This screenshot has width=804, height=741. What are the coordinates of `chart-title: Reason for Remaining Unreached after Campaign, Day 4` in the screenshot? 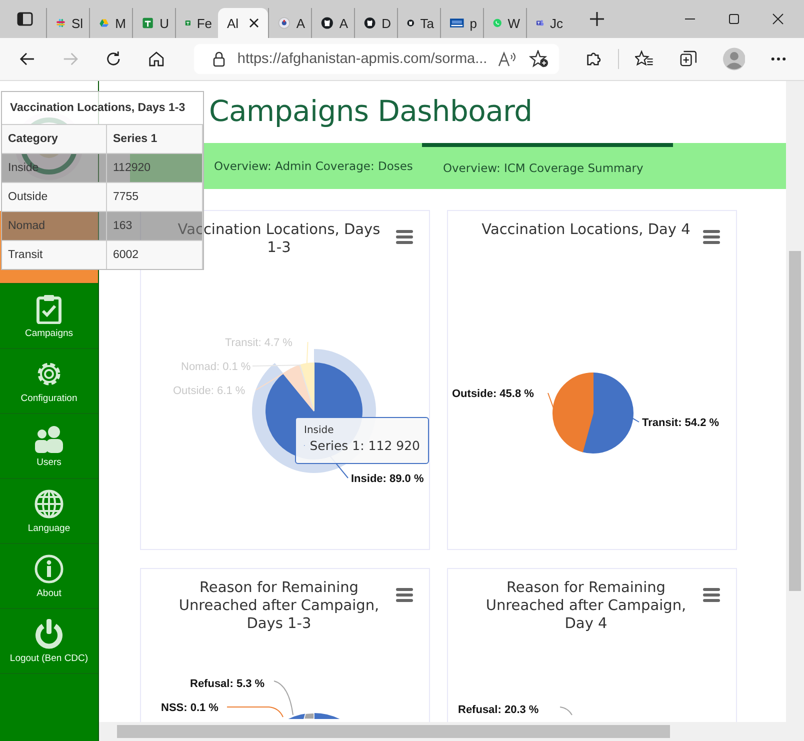 It's located at (586, 606).